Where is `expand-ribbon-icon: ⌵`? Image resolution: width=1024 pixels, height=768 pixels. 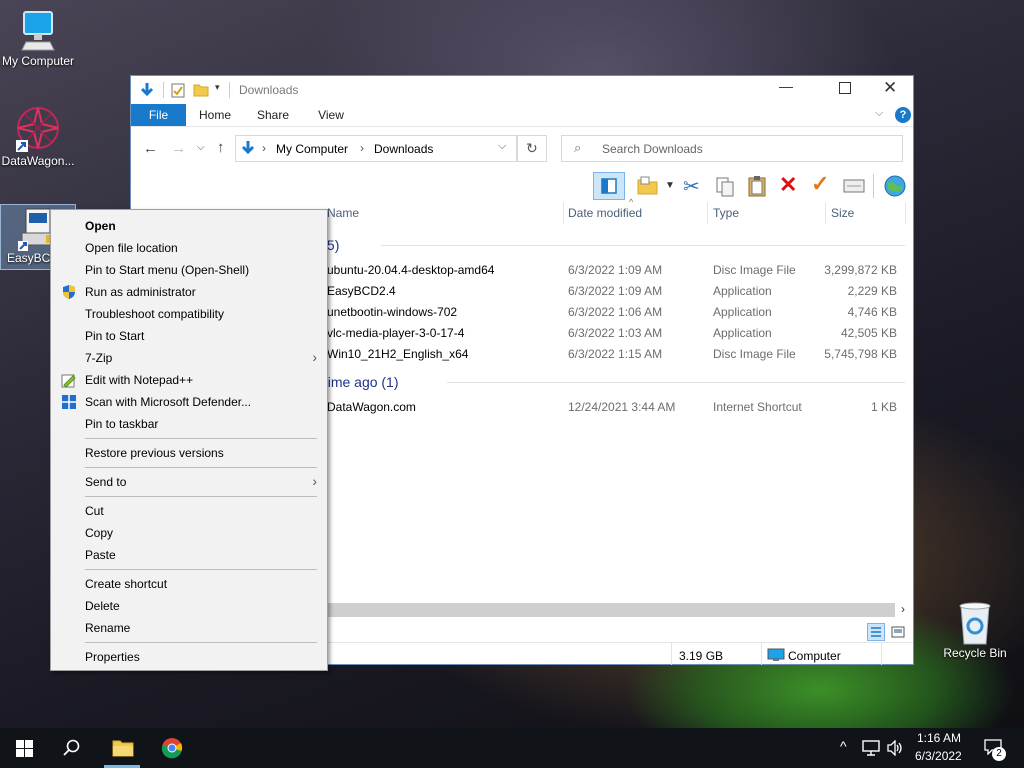 expand-ribbon-icon: ⌵ is located at coordinates (879, 113).